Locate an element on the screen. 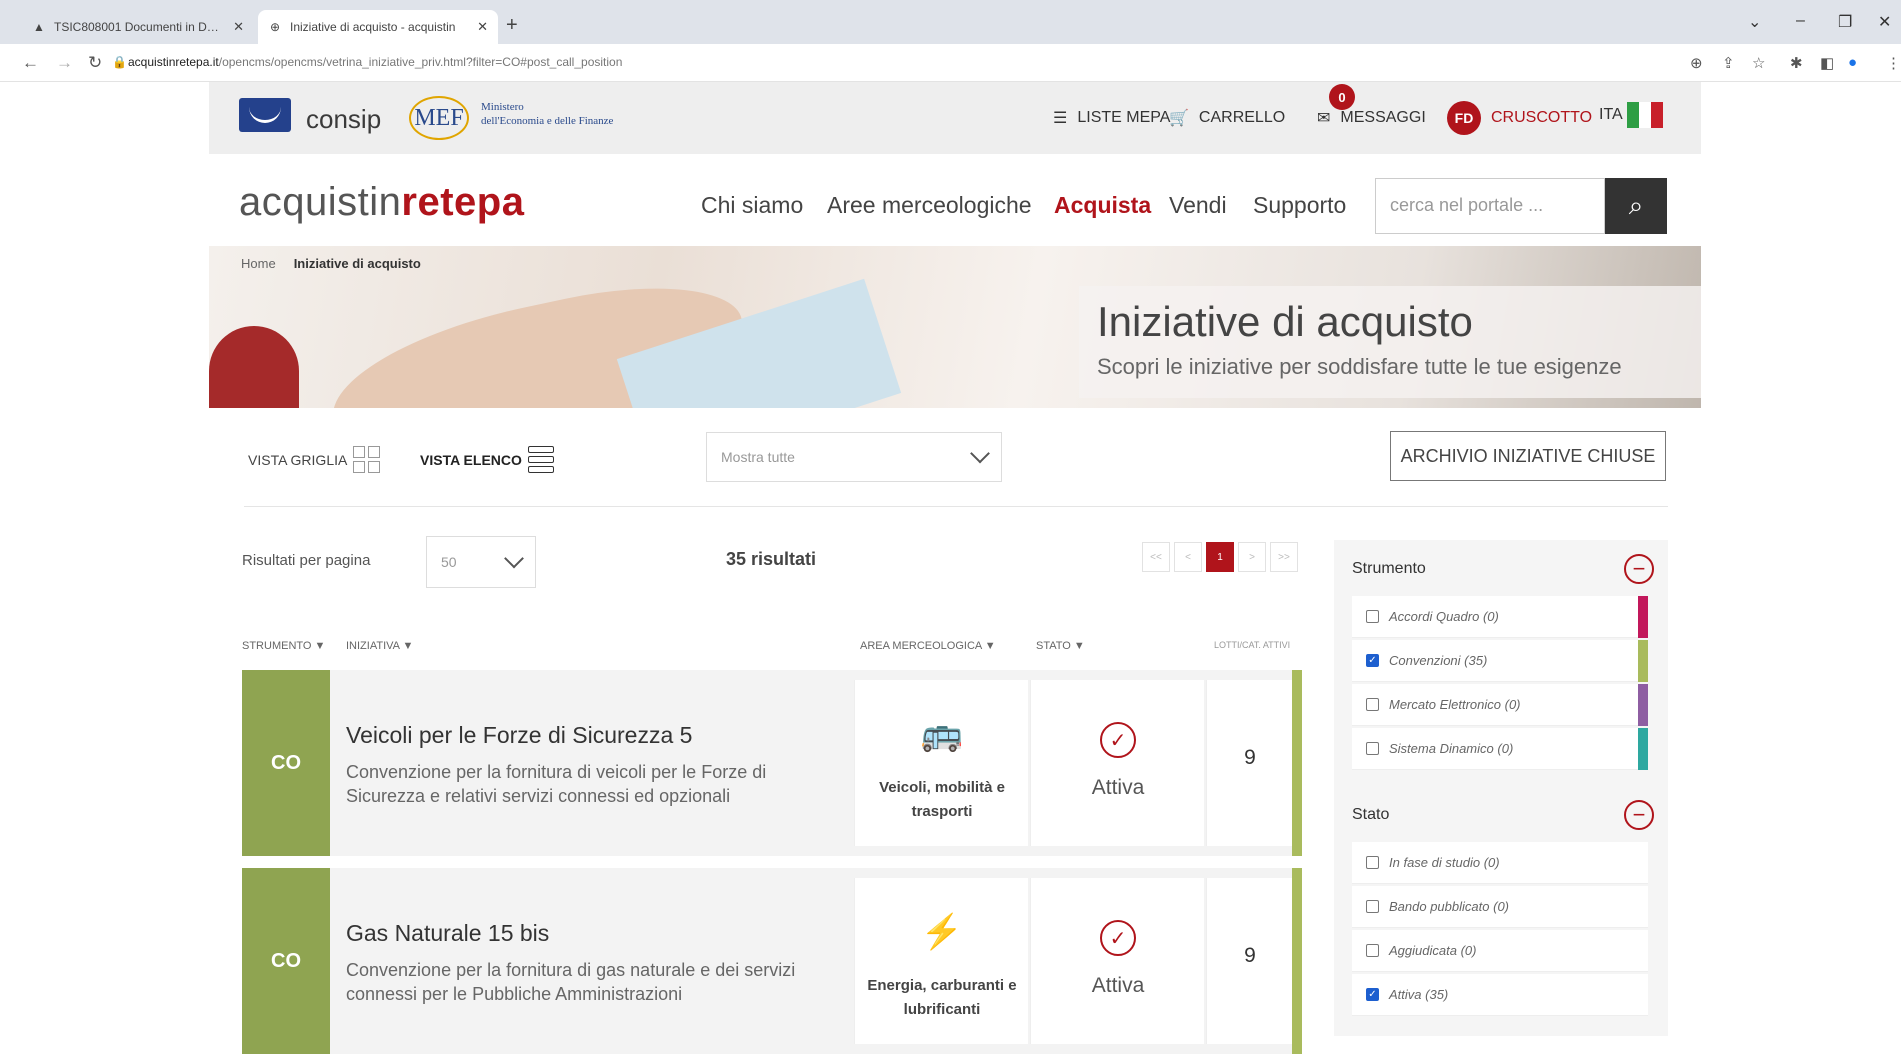 Image resolution: width=1901 pixels, height=1054 pixels. bus-icon: 🚌 is located at coordinates (942, 734).